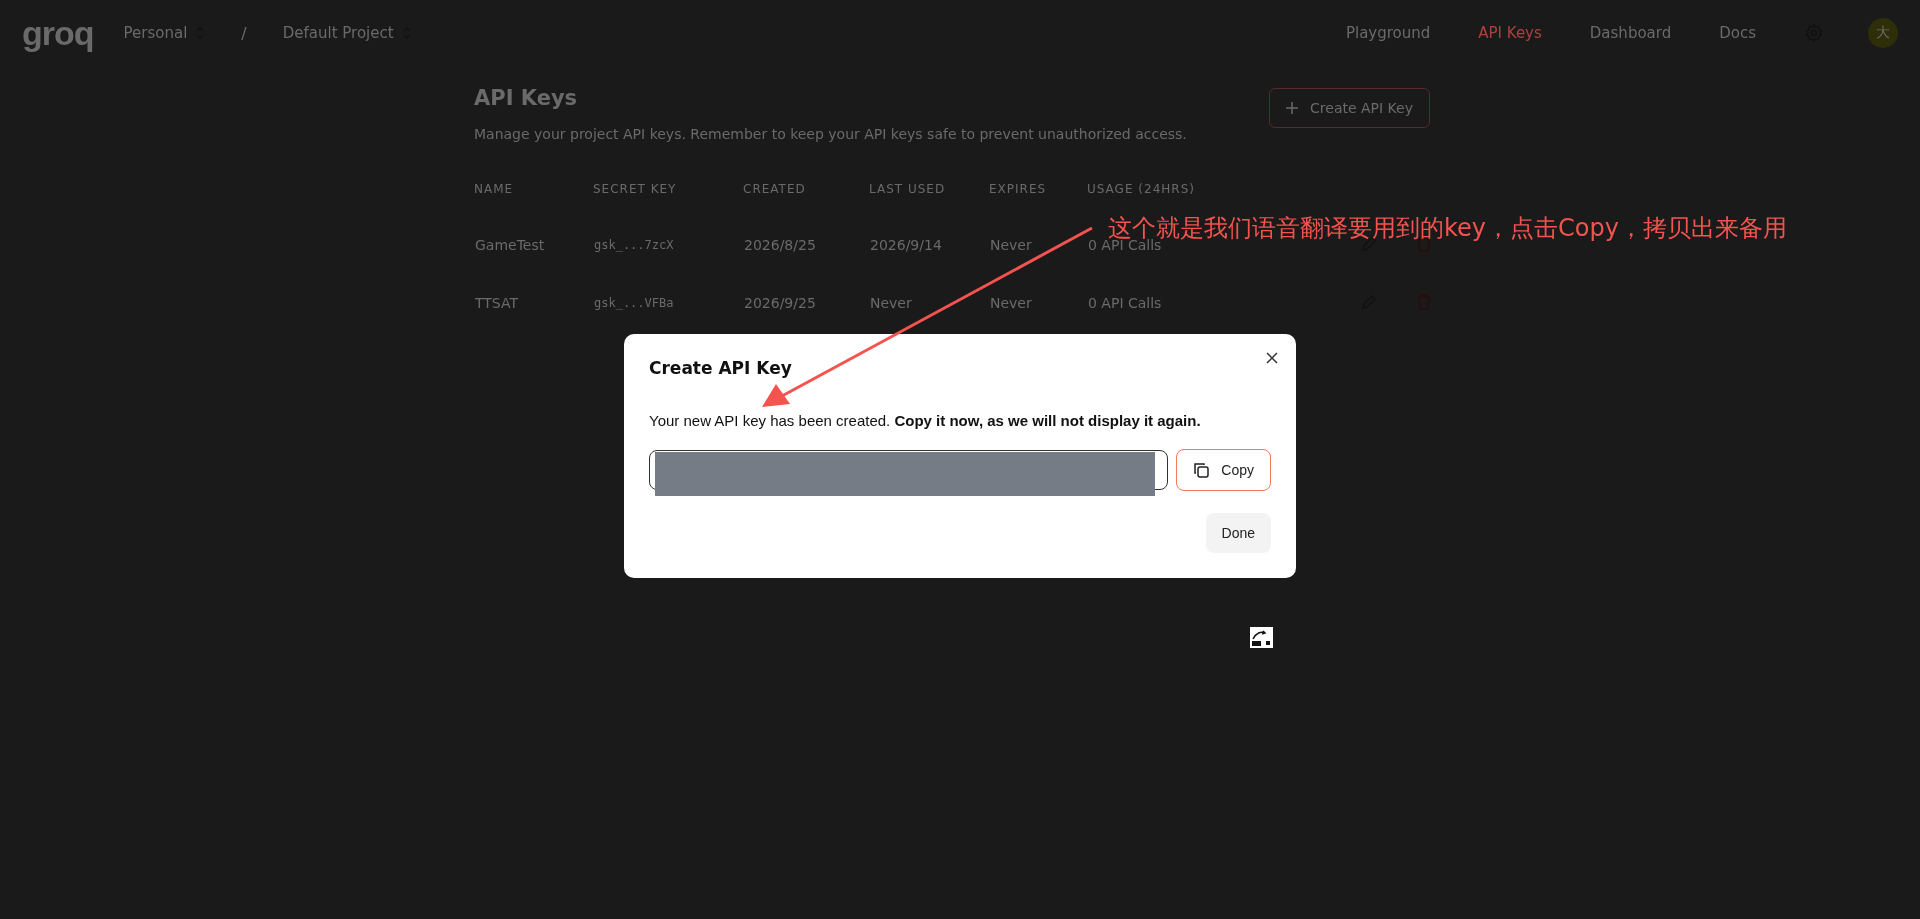 The width and height of the screenshot is (1920, 919). I want to click on done-button: Done, so click(1238, 533).